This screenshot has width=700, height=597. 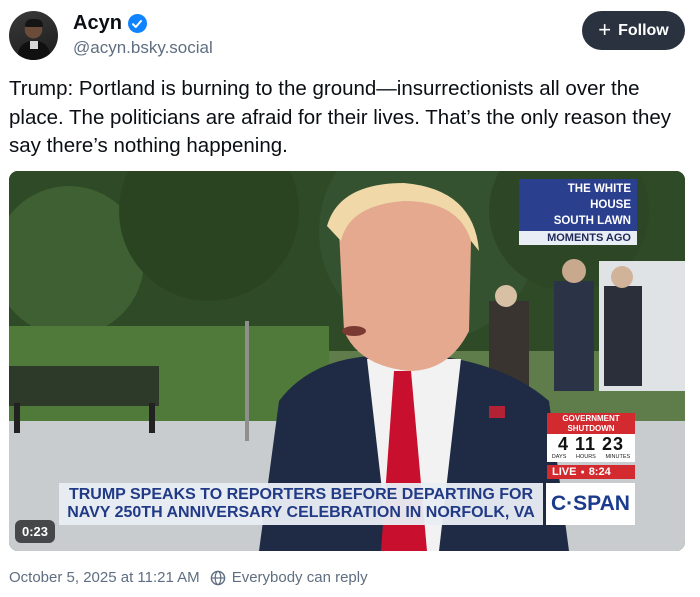 What do you see at coordinates (618, 457) in the screenshot?
I see `unit-minutes: MINUTES` at bounding box center [618, 457].